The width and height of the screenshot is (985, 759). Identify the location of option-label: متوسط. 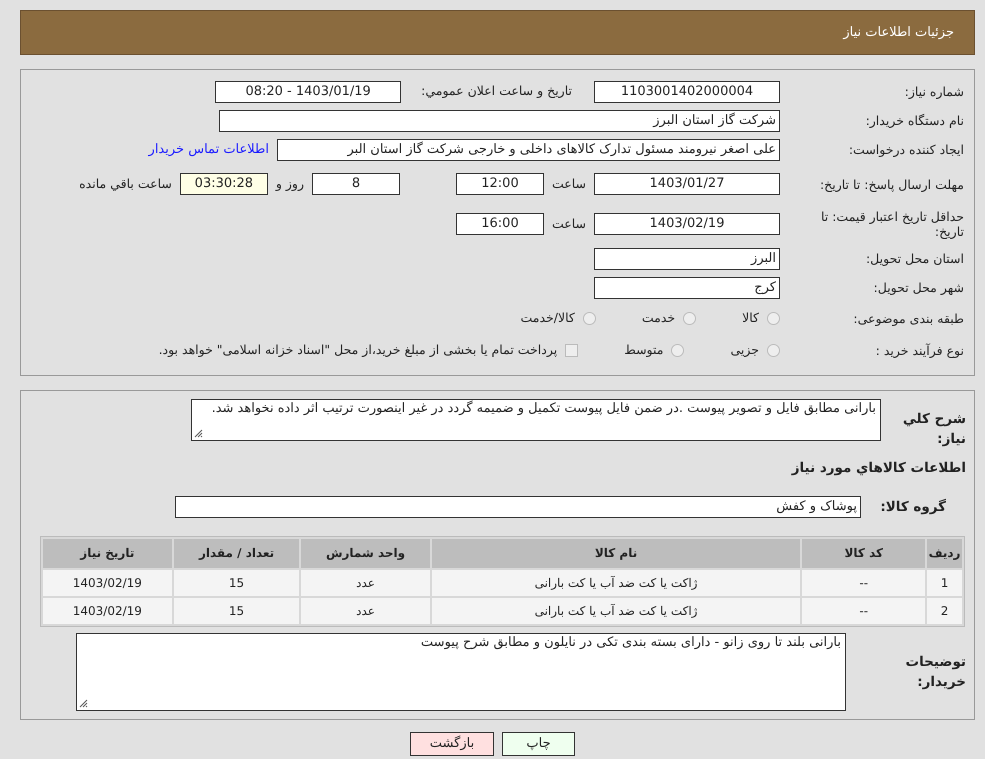
(644, 349).